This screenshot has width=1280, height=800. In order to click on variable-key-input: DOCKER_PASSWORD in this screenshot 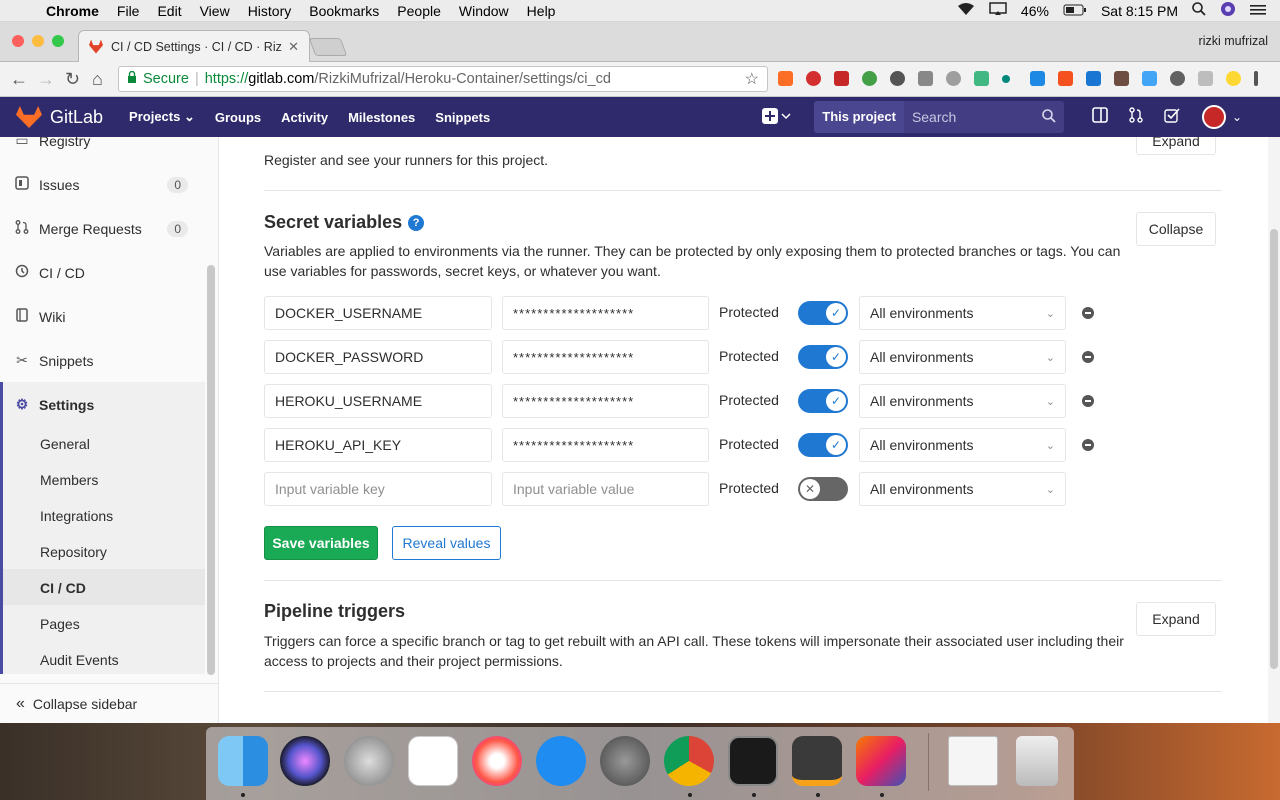, I will do `click(378, 357)`.